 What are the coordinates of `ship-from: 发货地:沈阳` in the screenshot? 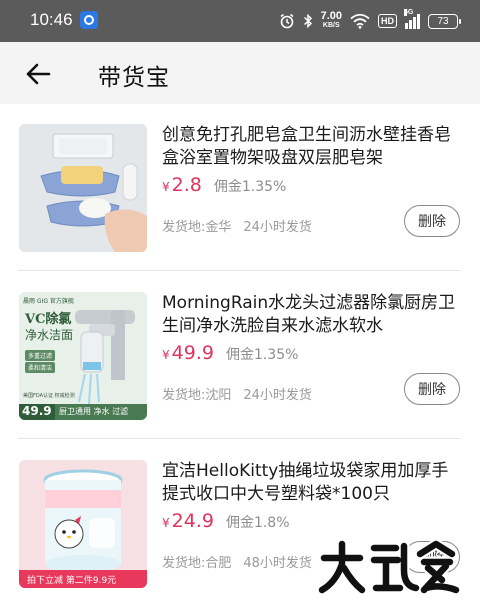 It's located at (197, 395).